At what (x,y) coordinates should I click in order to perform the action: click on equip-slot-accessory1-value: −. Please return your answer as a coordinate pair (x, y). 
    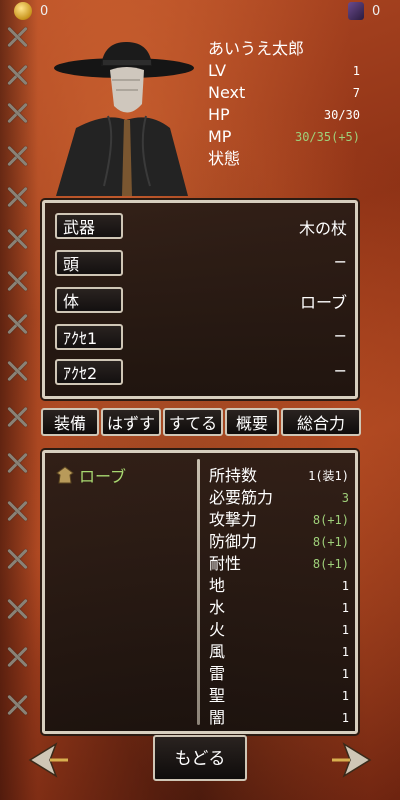
    Looking at the image, I should click on (340, 335).